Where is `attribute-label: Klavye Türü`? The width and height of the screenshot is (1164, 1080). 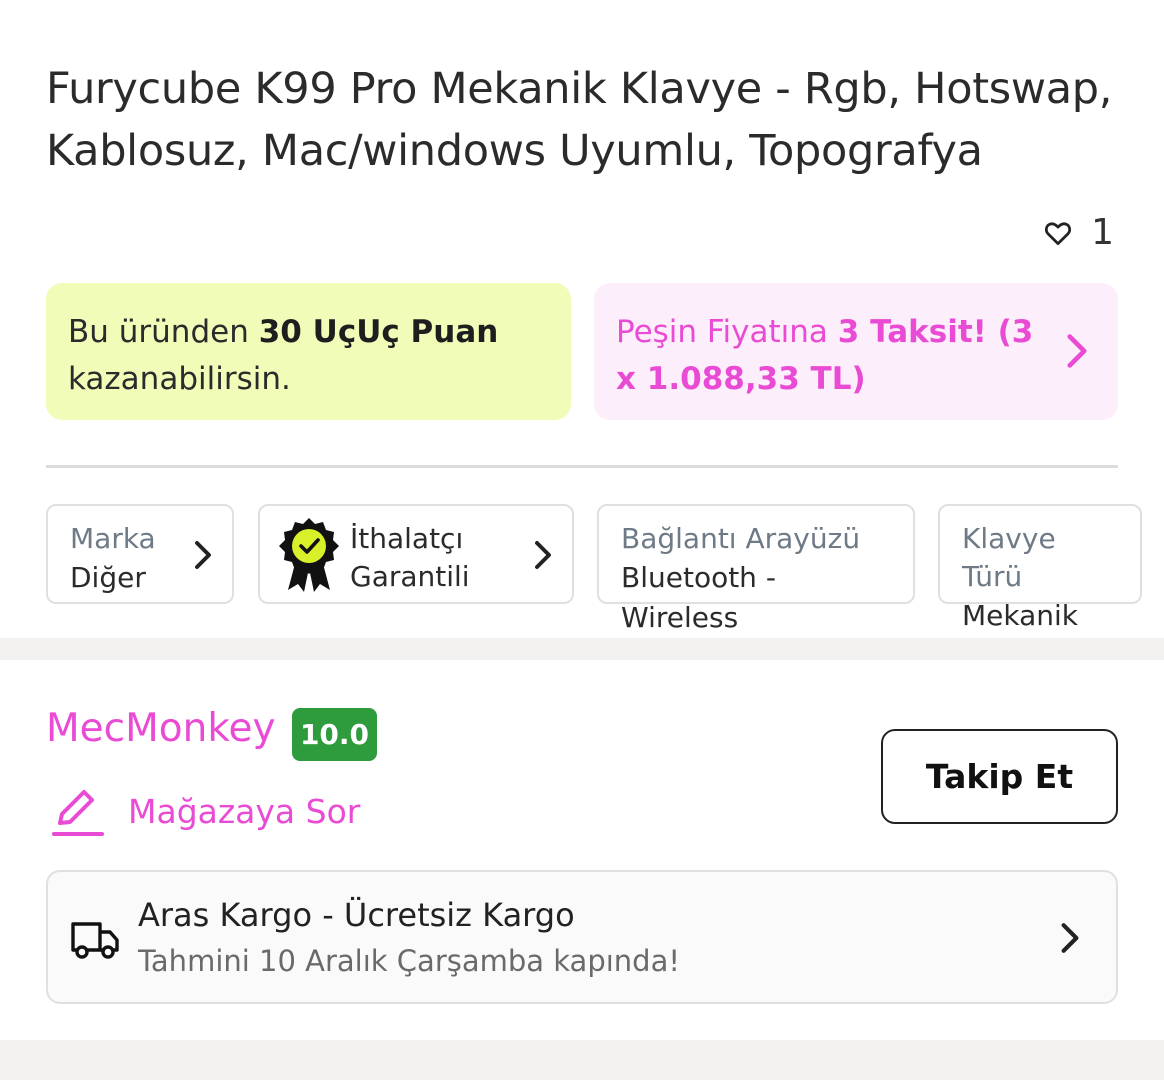
attribute-label: Klavye Türü is located at coordinates (1009, 557).